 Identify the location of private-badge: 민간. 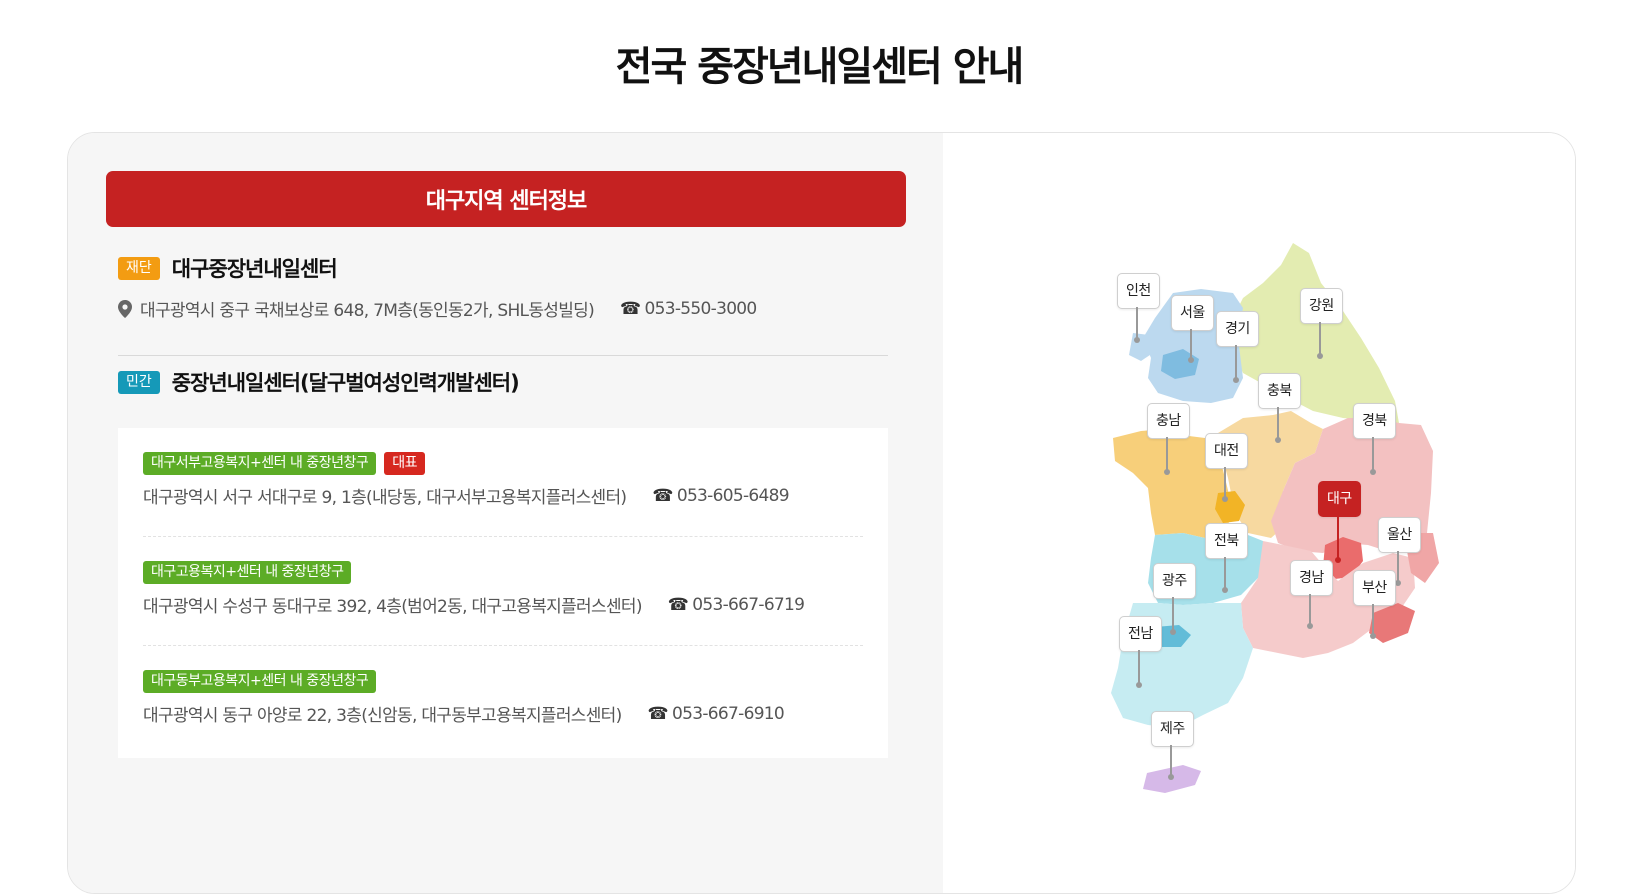
(139, 382).